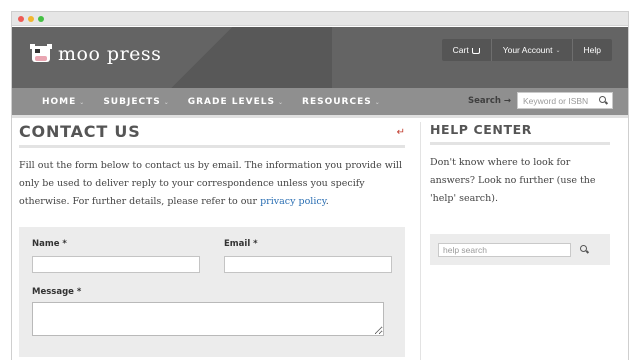 This screenshot has height=360, width=640. Describe the element at coordinates (208, 319) in the screenshot. I see `message-field` at that location.